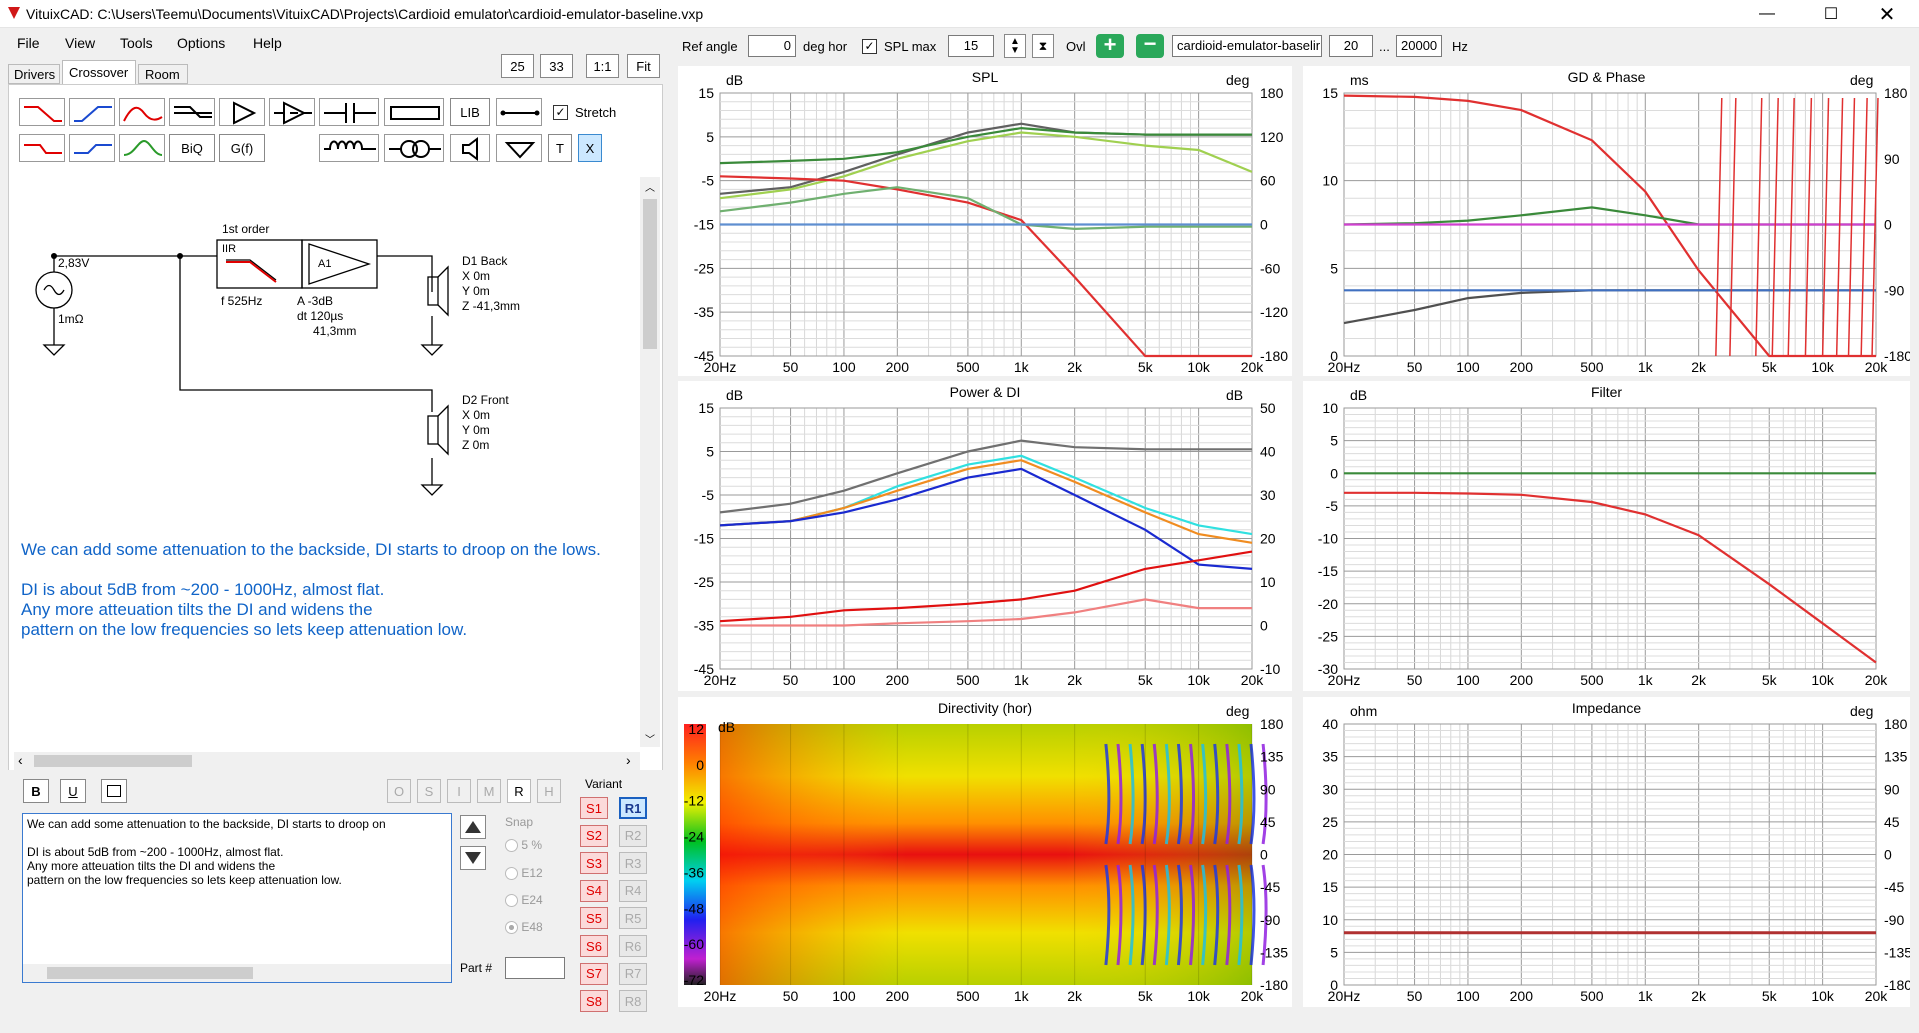 Image resolution: width=1919 pixels, height=1033 pixels. Describe the element at coordinates (772, 46) in the screenshot. I see `ref-angle-input: 0` at that location.